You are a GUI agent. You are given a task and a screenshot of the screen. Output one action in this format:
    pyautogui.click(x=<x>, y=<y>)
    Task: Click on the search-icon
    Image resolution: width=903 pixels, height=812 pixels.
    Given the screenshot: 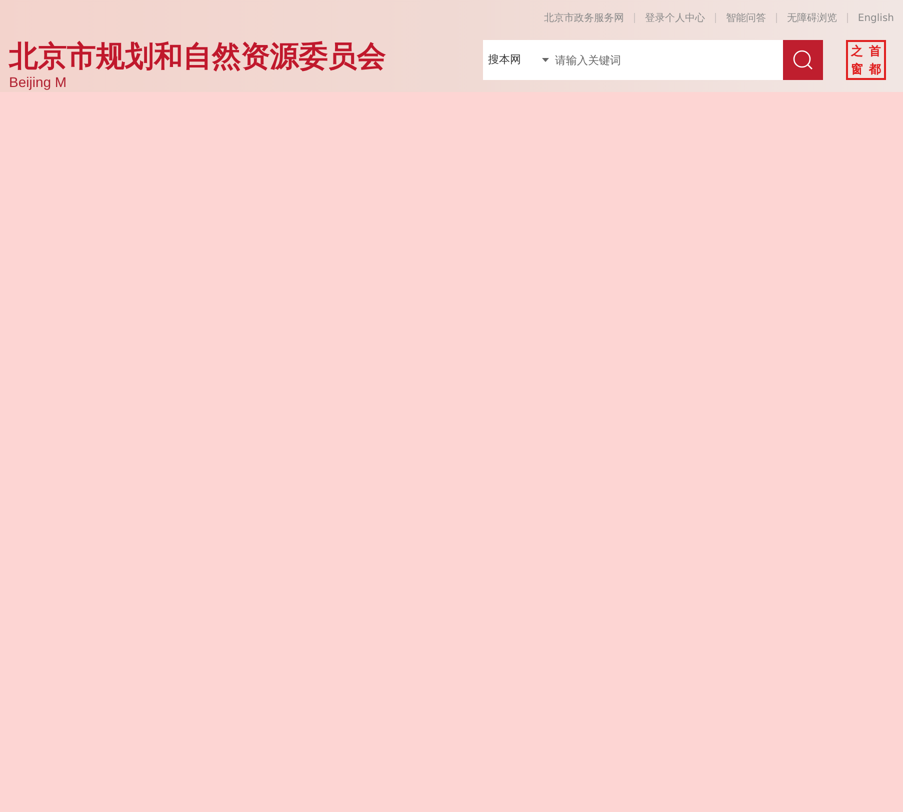 What is the action you would take?
    pyautogui.click(x=803, y=60)
    